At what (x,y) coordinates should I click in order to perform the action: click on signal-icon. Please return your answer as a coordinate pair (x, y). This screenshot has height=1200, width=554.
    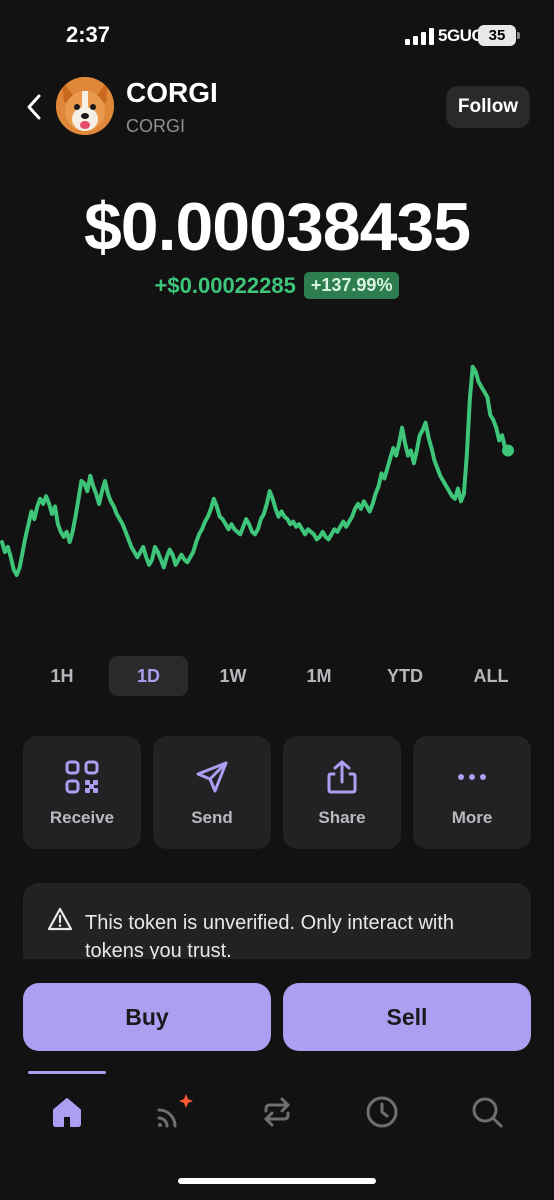
    Looking at the image, I should click on (419, 36).